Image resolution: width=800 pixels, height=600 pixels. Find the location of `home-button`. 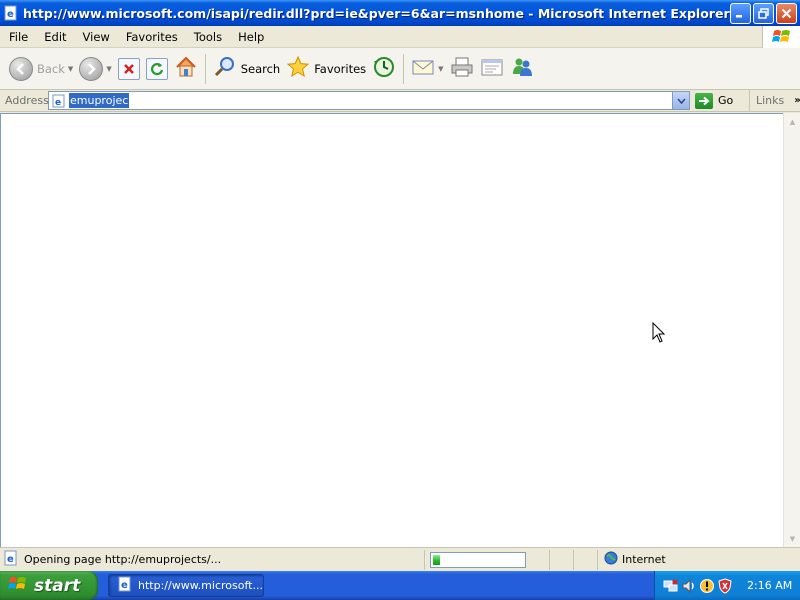

home-button is located at coordinates (186, 69).